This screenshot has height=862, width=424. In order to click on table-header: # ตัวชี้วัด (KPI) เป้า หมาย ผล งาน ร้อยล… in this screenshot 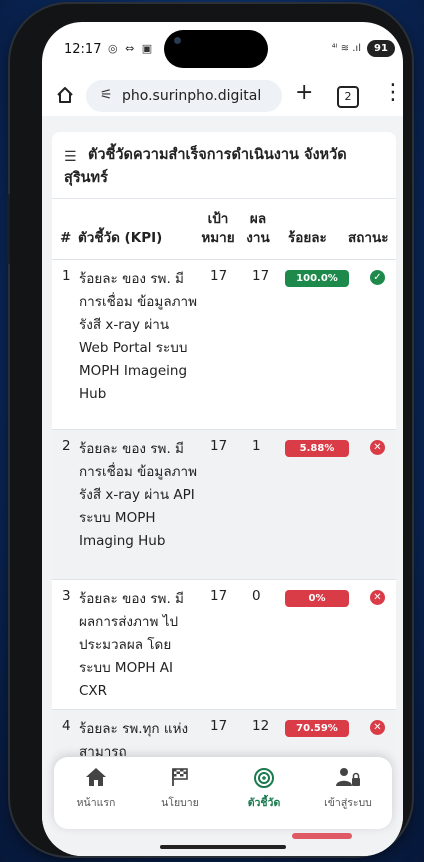, I will do `click(224, 229)`.